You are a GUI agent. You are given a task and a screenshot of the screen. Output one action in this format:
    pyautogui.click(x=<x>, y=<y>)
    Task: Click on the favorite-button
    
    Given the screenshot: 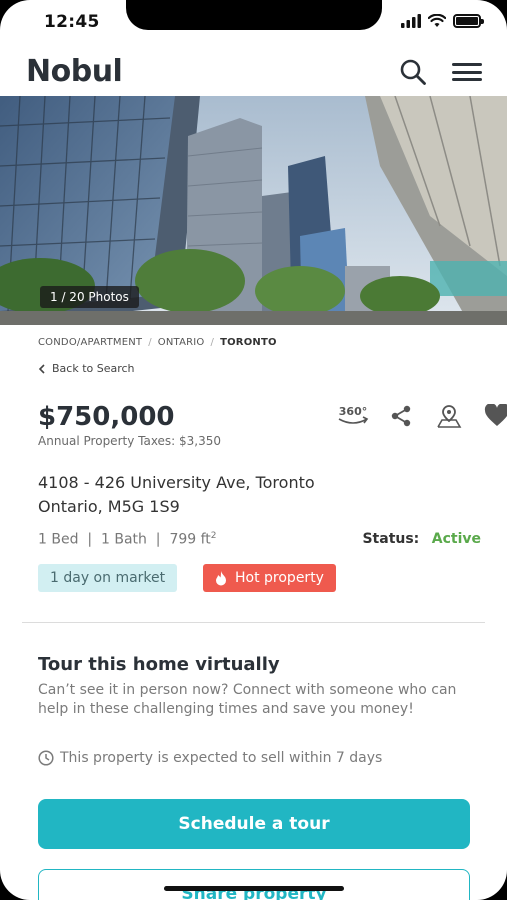 What is the action you would take?
    pyautogui.click(x=493, y=416)
    